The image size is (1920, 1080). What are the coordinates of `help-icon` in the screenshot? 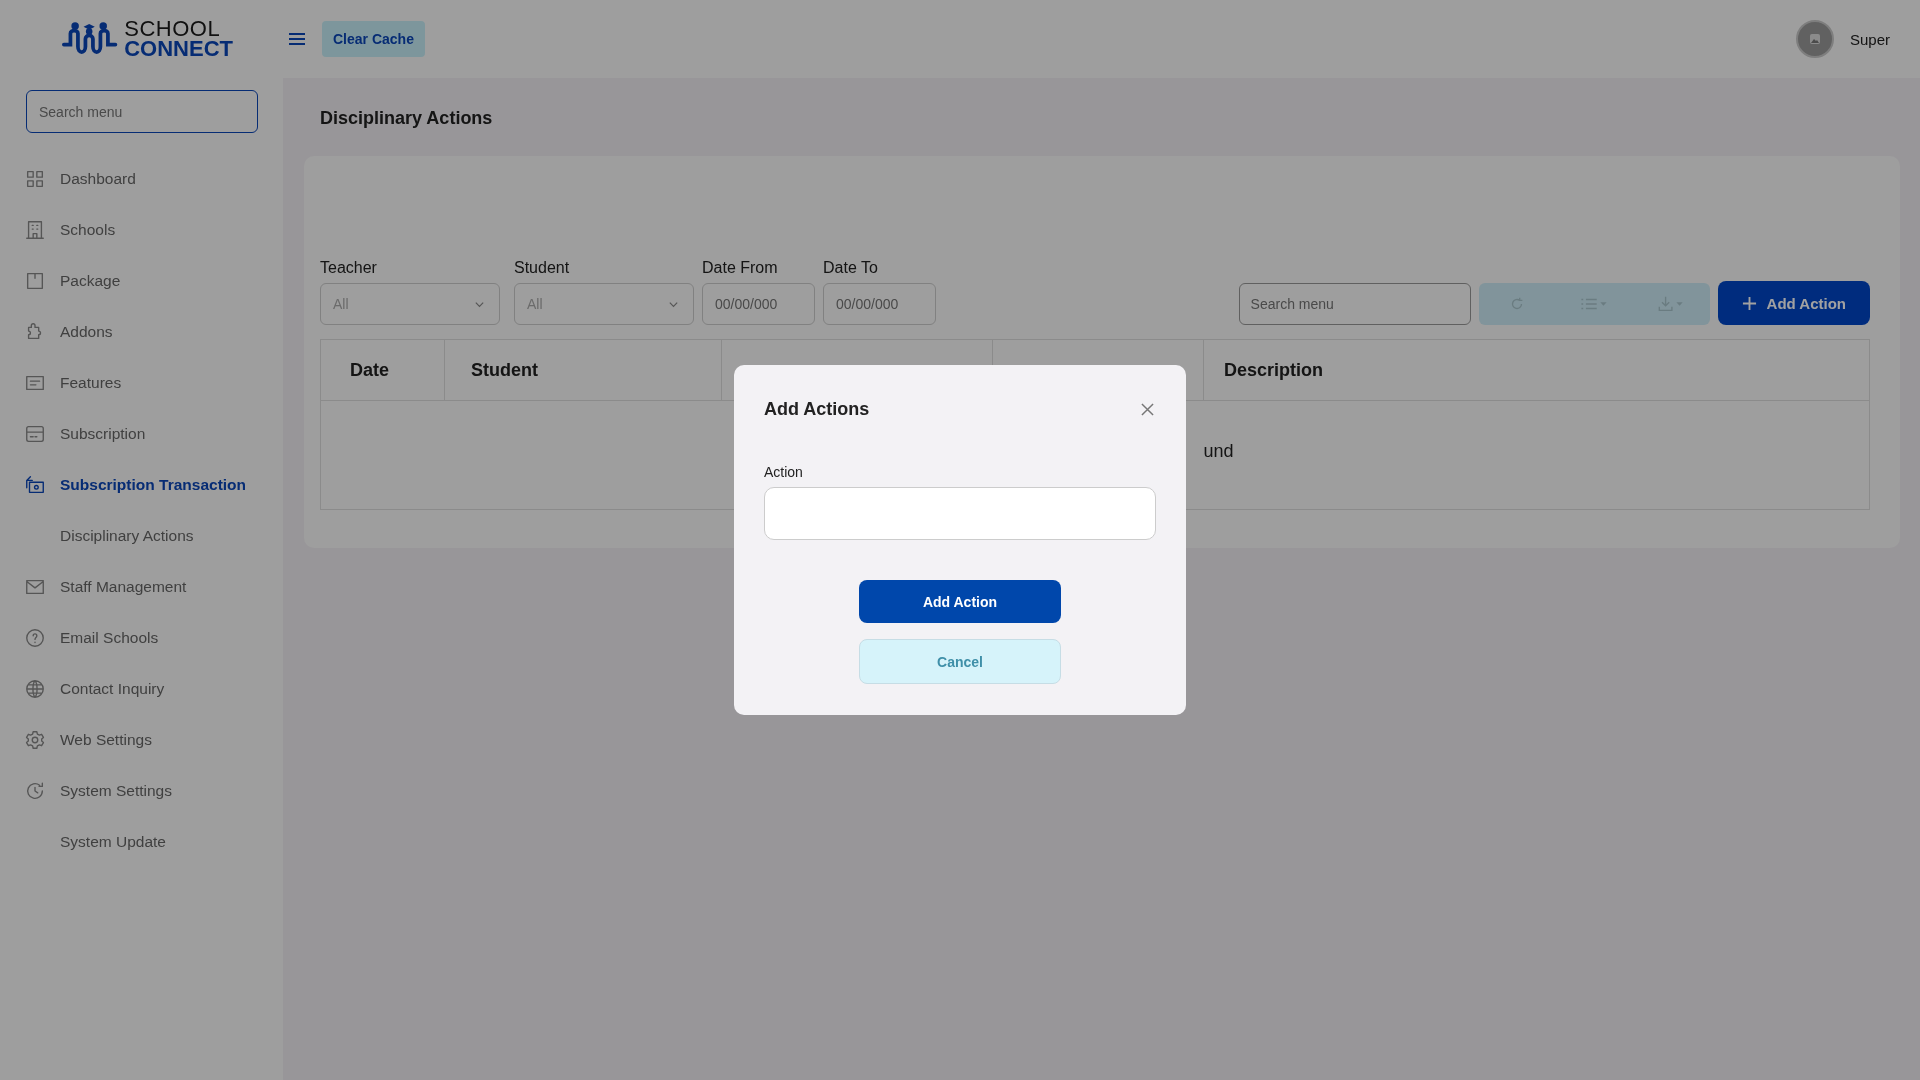 It's located at (35, 637).